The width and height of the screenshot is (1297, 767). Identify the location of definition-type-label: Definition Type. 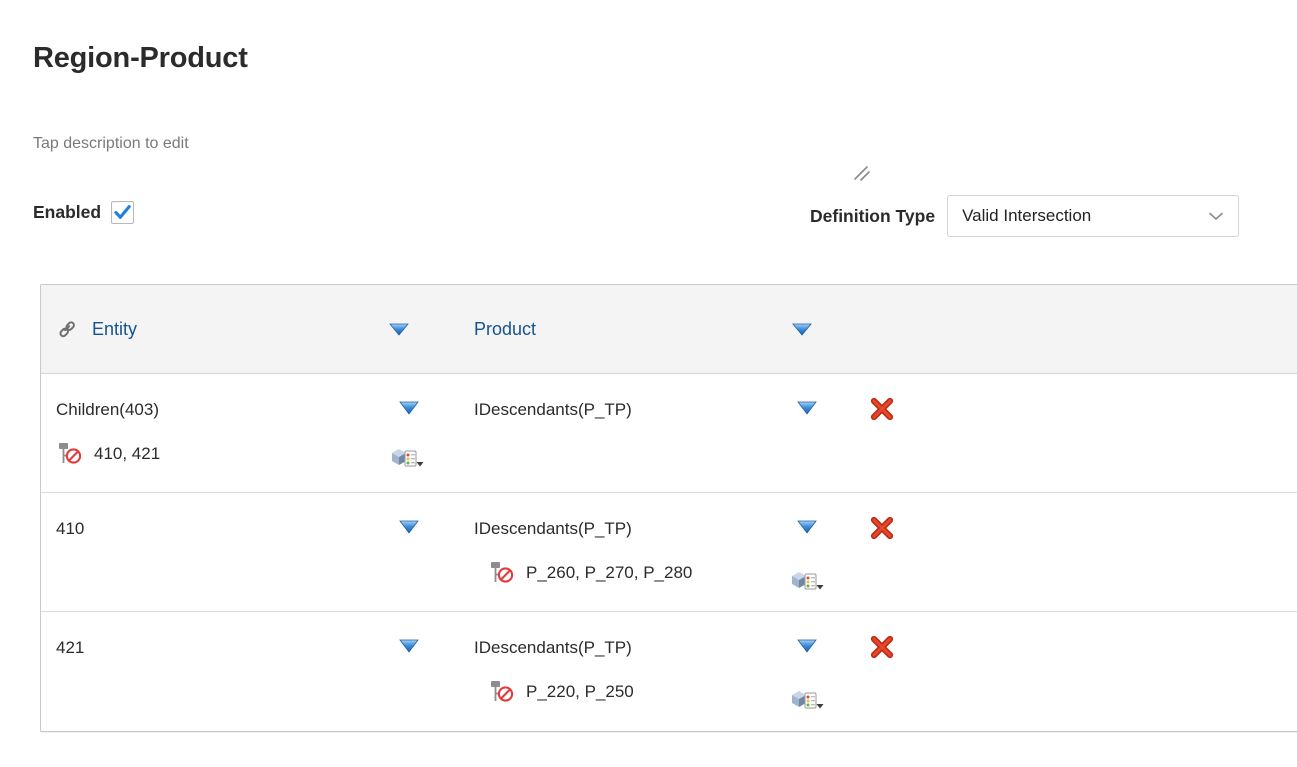
(873, 215).